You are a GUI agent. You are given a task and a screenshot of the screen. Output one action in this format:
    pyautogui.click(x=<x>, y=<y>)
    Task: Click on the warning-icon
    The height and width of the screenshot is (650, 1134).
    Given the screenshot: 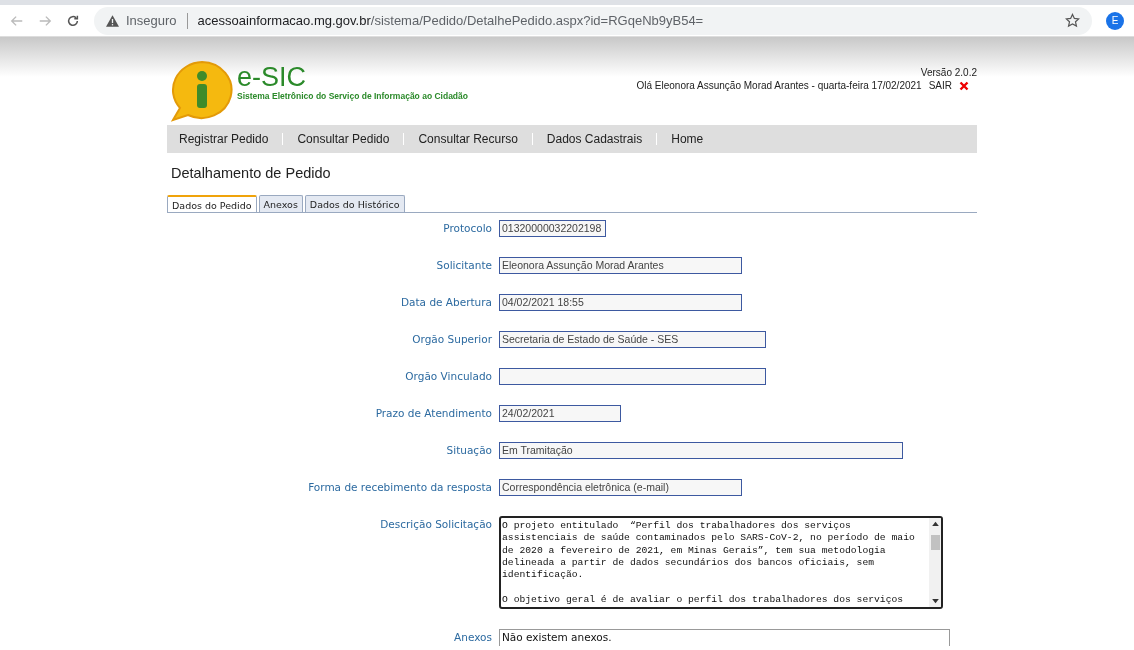 What is the action you would take?
    pyautogui.click(x=112, y=20)
    